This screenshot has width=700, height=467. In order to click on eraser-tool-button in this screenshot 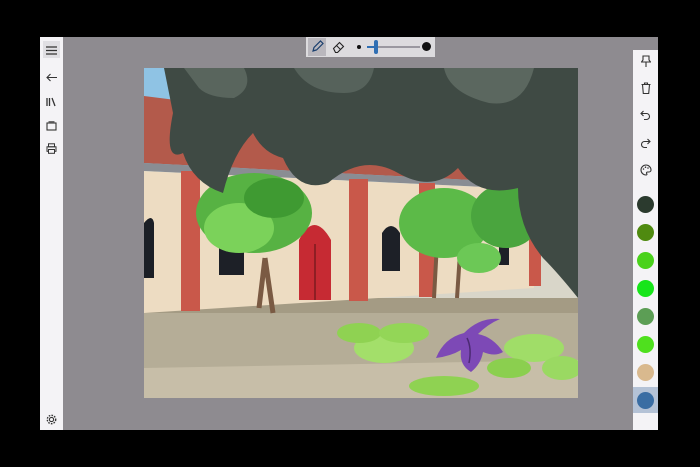, I will do `click(338, 47)`.